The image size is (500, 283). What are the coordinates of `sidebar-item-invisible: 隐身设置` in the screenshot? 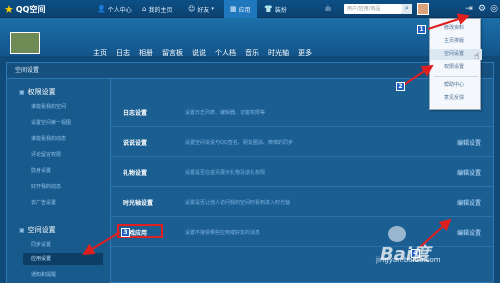 It's located at (41, 170).